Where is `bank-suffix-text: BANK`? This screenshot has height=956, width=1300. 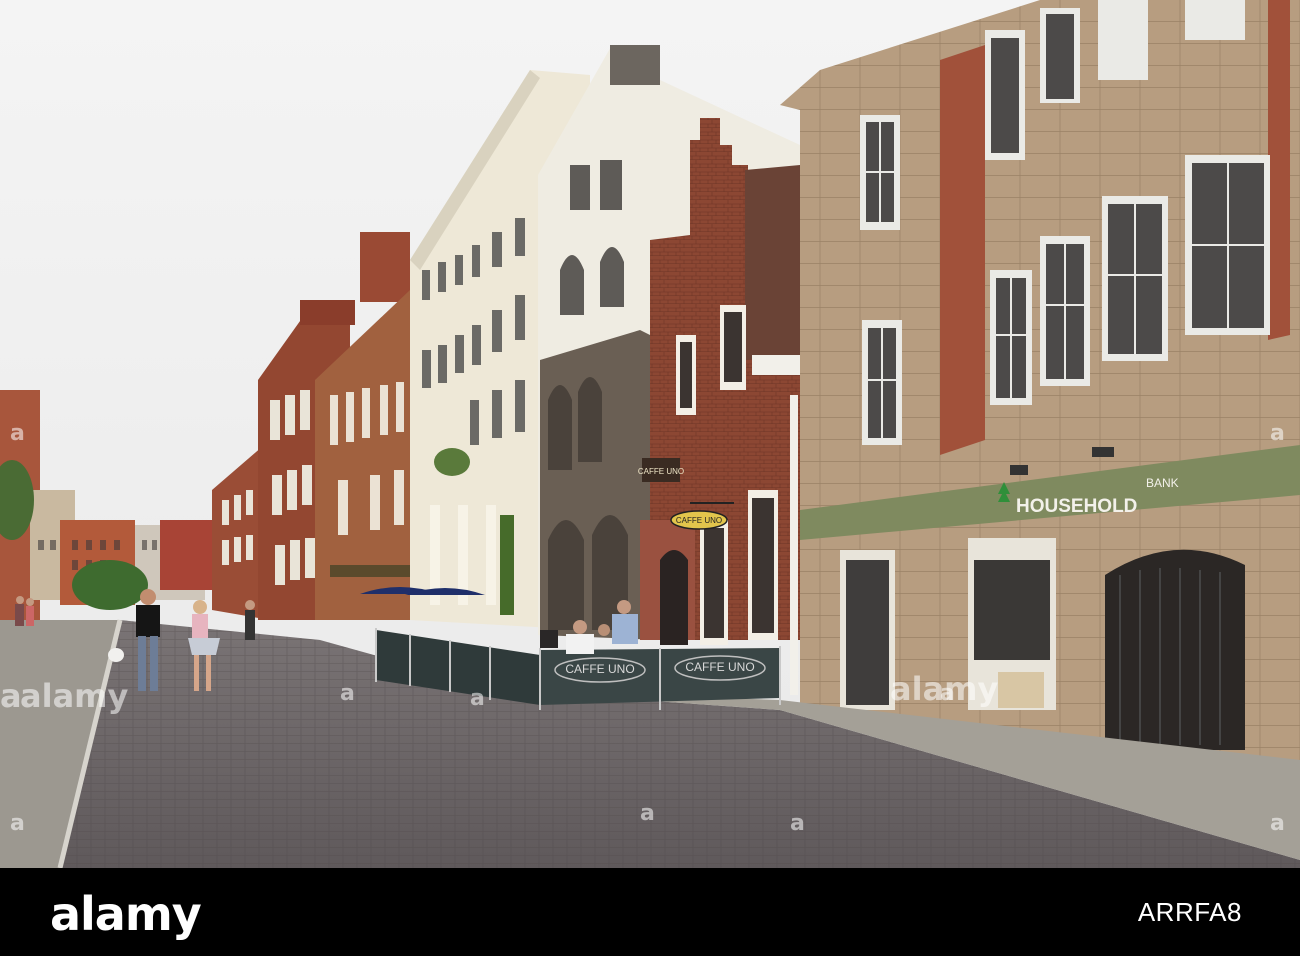
bank-suffix-text: BANK is located at coordinates (1162, 483).